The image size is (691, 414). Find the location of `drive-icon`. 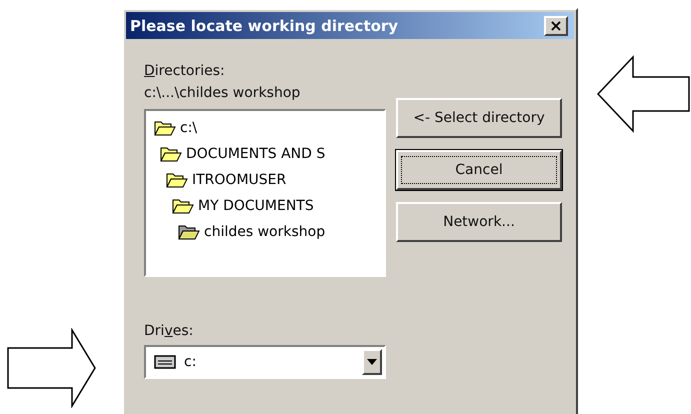

drive-icon is located at coordinates (165, 362).